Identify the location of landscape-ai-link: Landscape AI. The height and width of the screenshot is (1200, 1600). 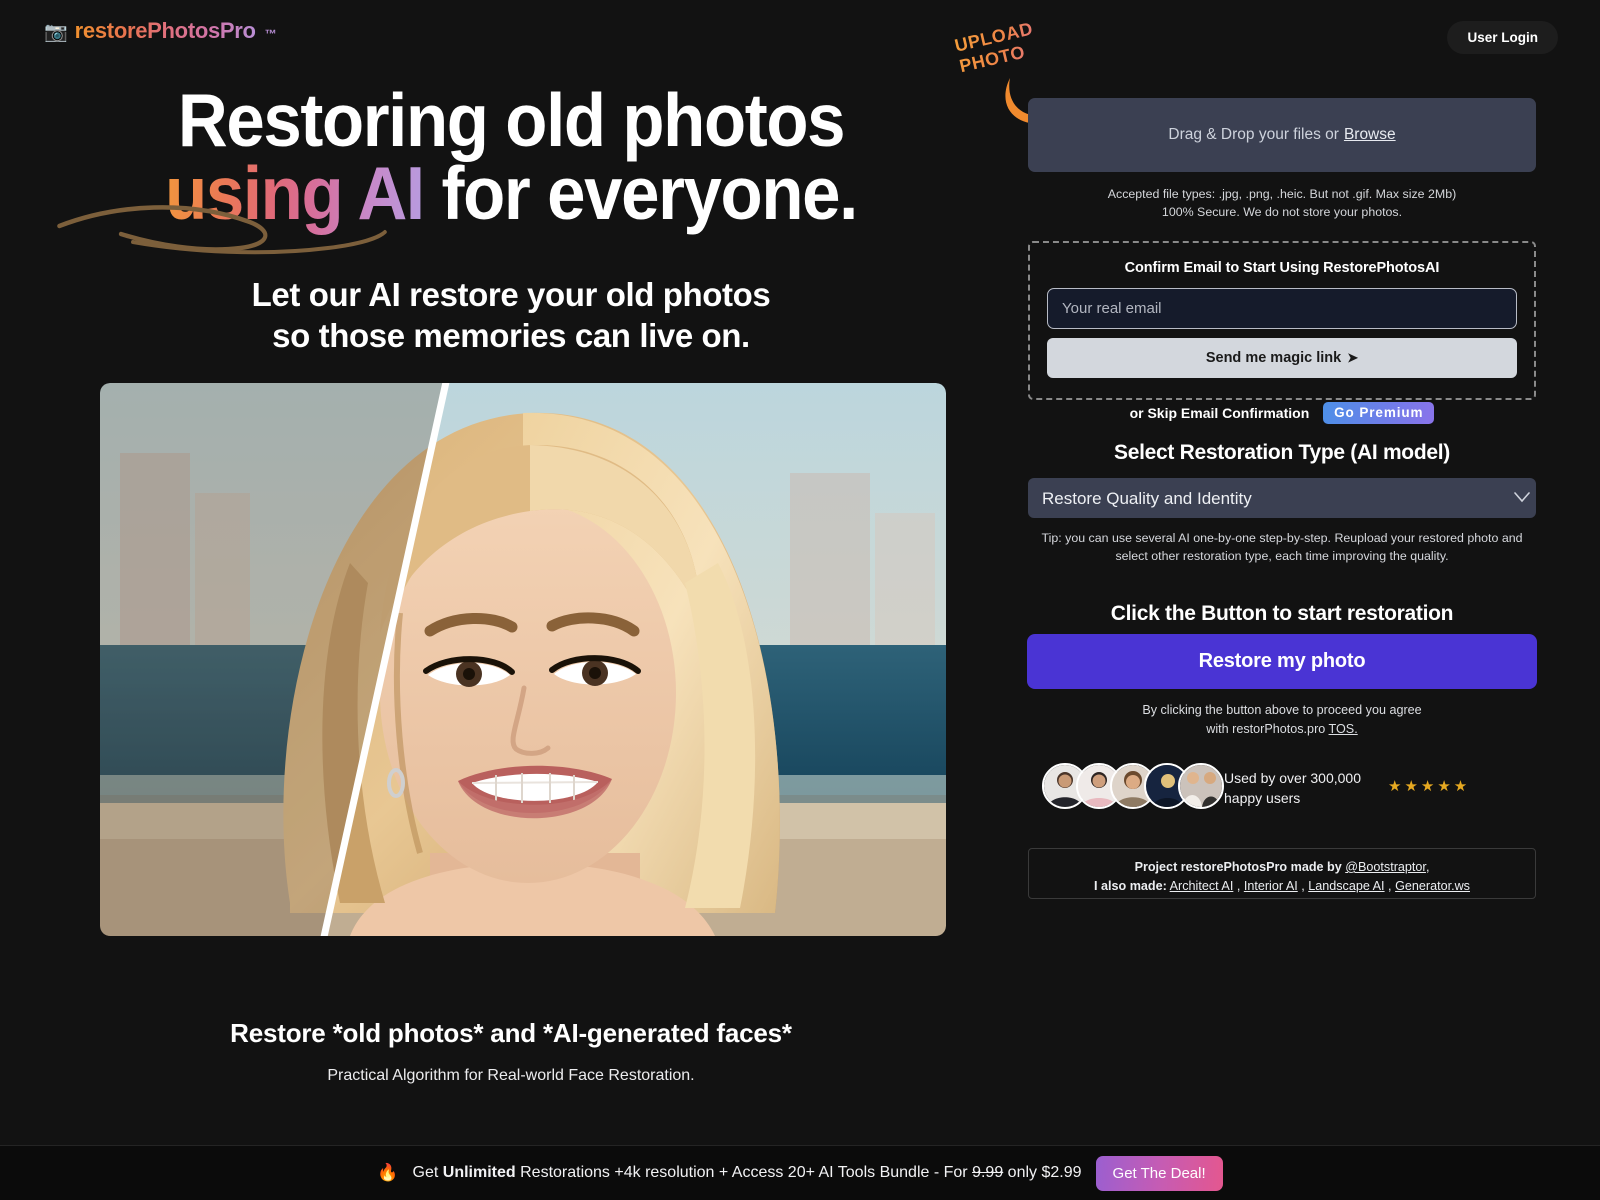
(1346, 886).